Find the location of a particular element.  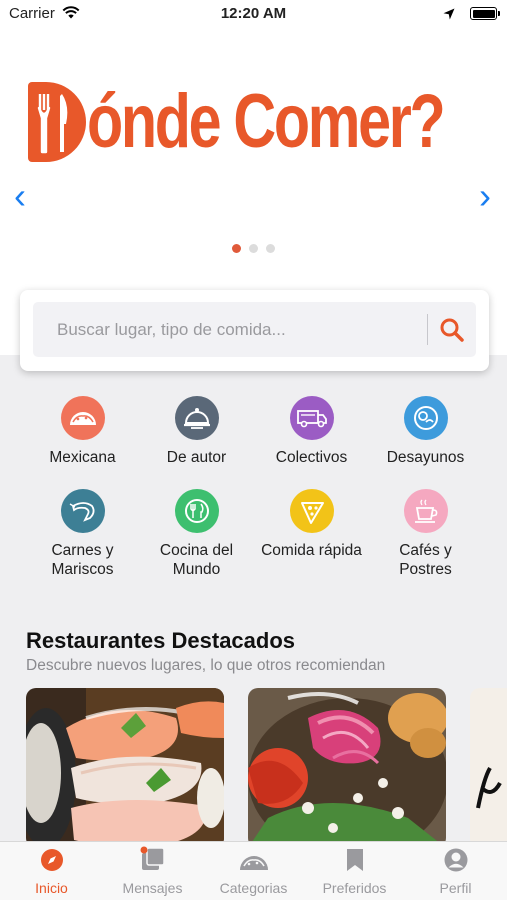

world-cuisine-icon is located at coordinates (196, 511).